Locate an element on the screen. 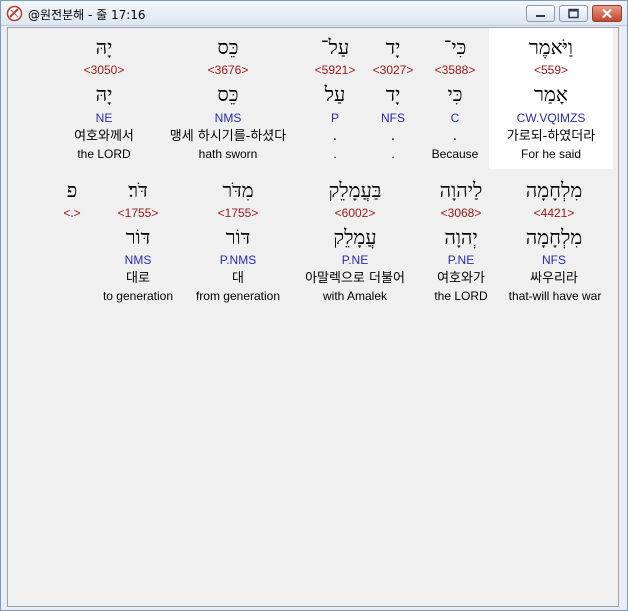  korean-gloss: 맹세 하시기를-하셨다 is located at coordinates (228, 136).